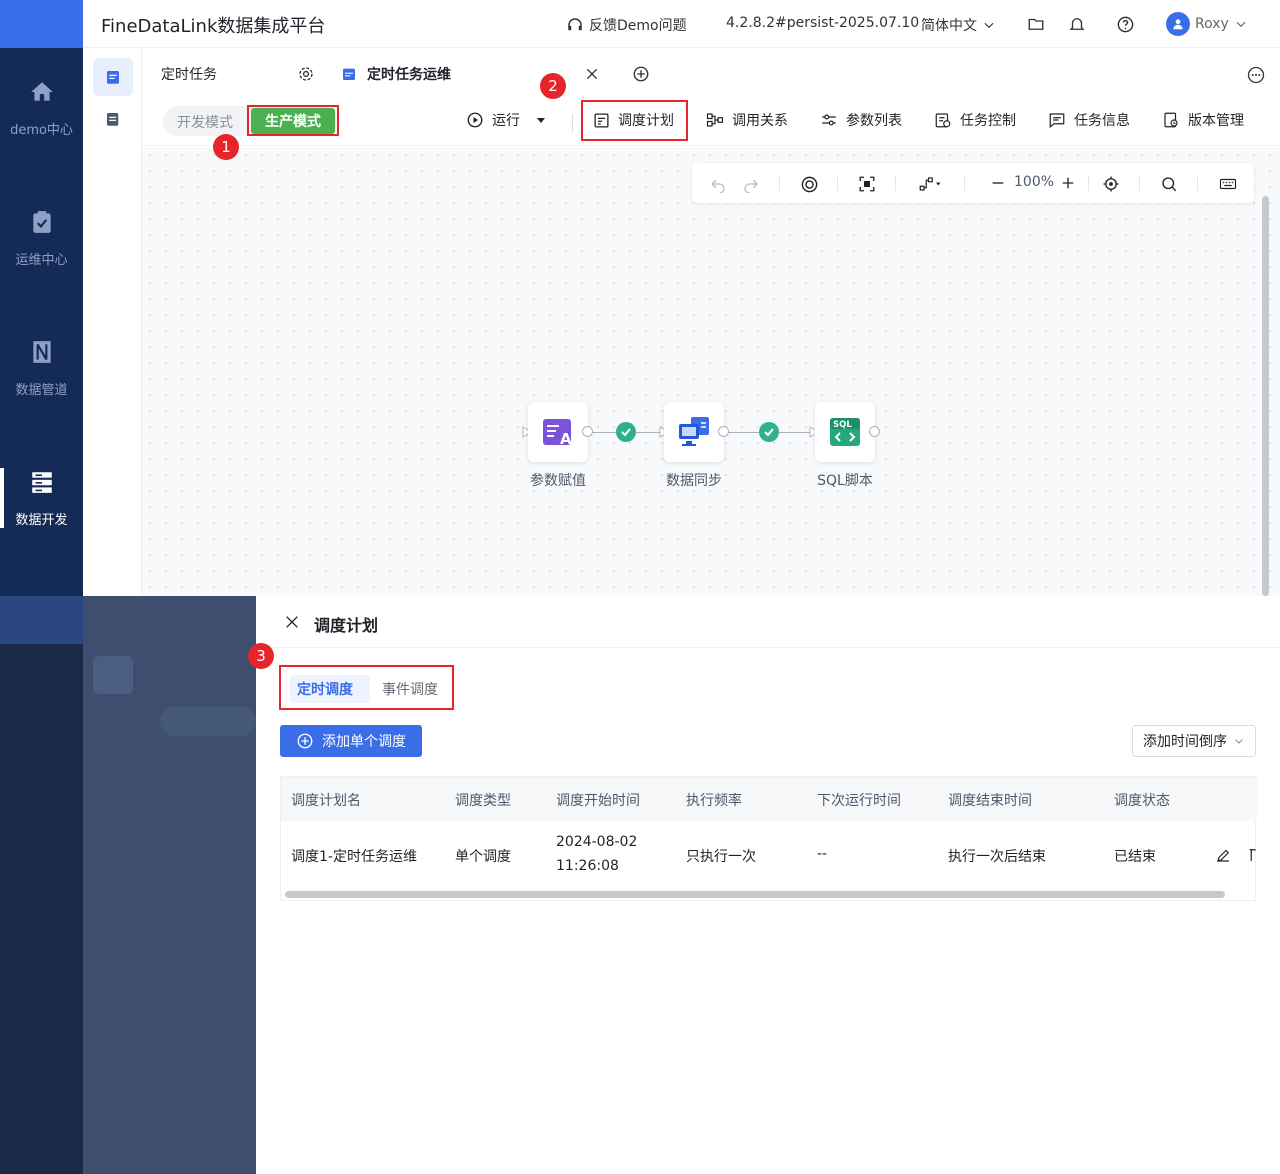 This screenshot has height=1174, width=1280. I want to click on tab-label: 定时任务, so click(189, 75).